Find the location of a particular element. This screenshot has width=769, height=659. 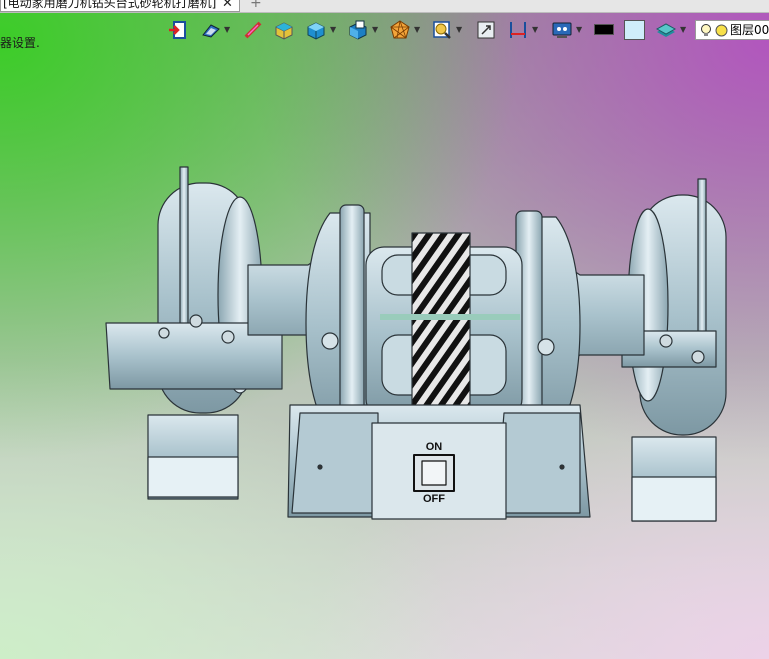

switch-on-label: ON is located at coordinates (434, 447).